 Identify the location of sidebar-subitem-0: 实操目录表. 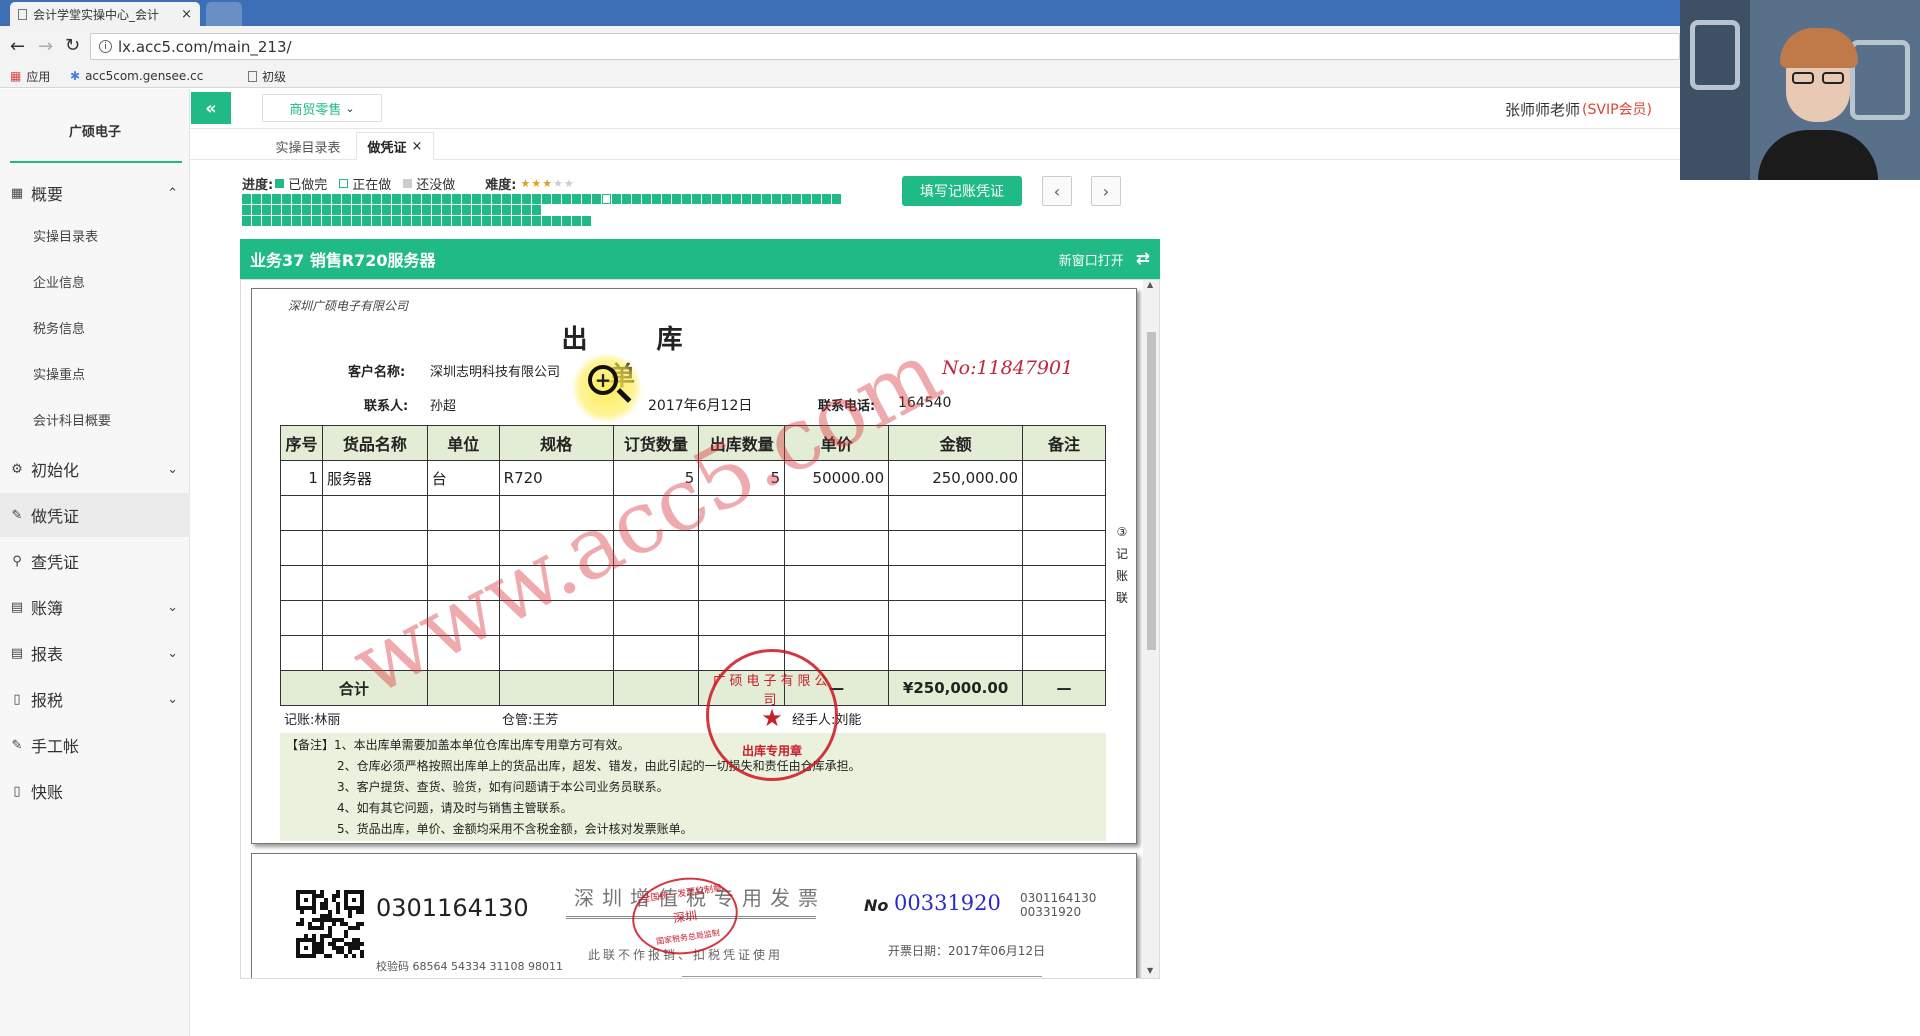
(95, 235).